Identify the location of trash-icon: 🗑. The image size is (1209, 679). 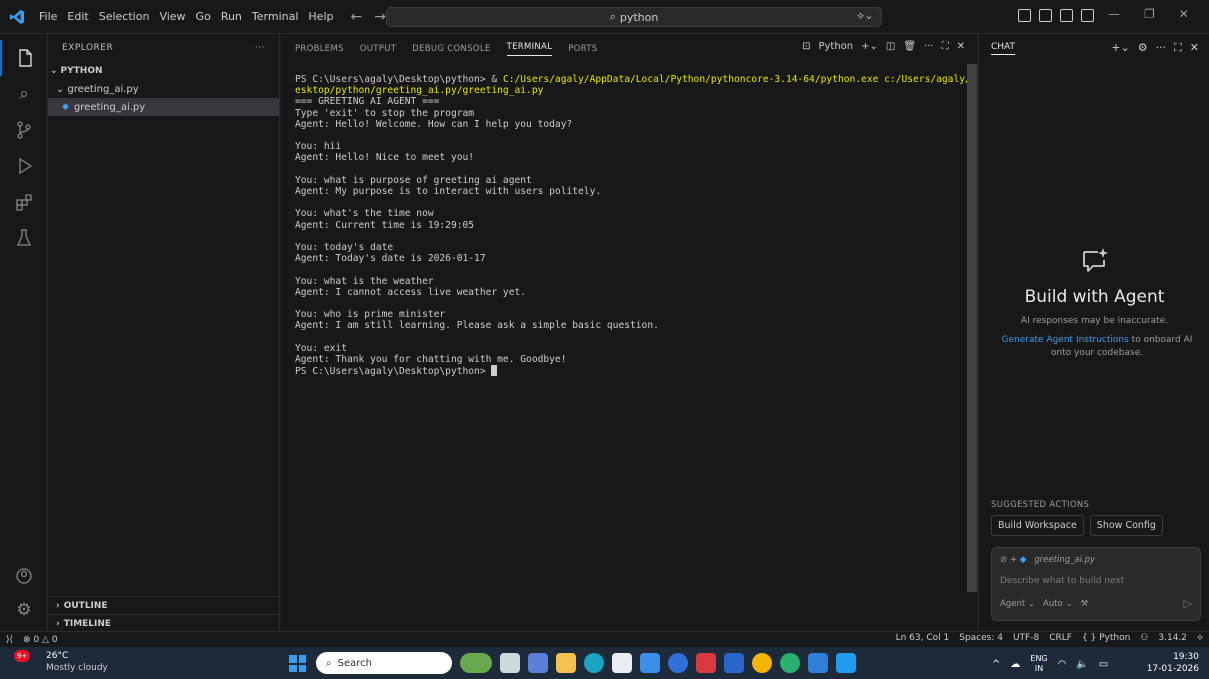
(909, 46).